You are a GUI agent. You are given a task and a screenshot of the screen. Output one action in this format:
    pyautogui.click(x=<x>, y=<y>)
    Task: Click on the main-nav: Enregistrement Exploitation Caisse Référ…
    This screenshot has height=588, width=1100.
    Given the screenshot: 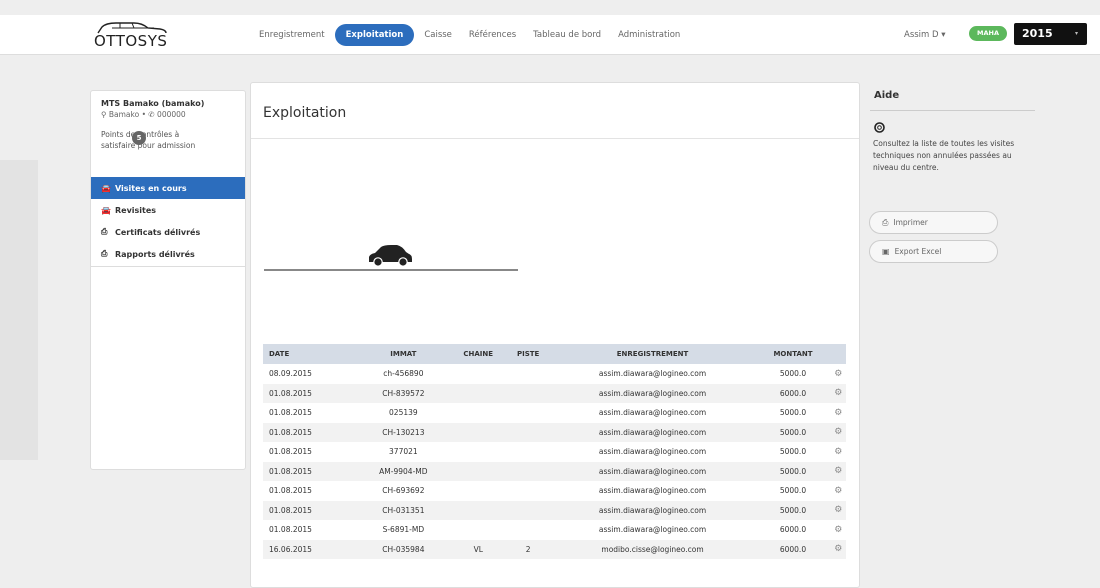 What is the action you would take?
    pyautogui.click(x=471, y=35)
    